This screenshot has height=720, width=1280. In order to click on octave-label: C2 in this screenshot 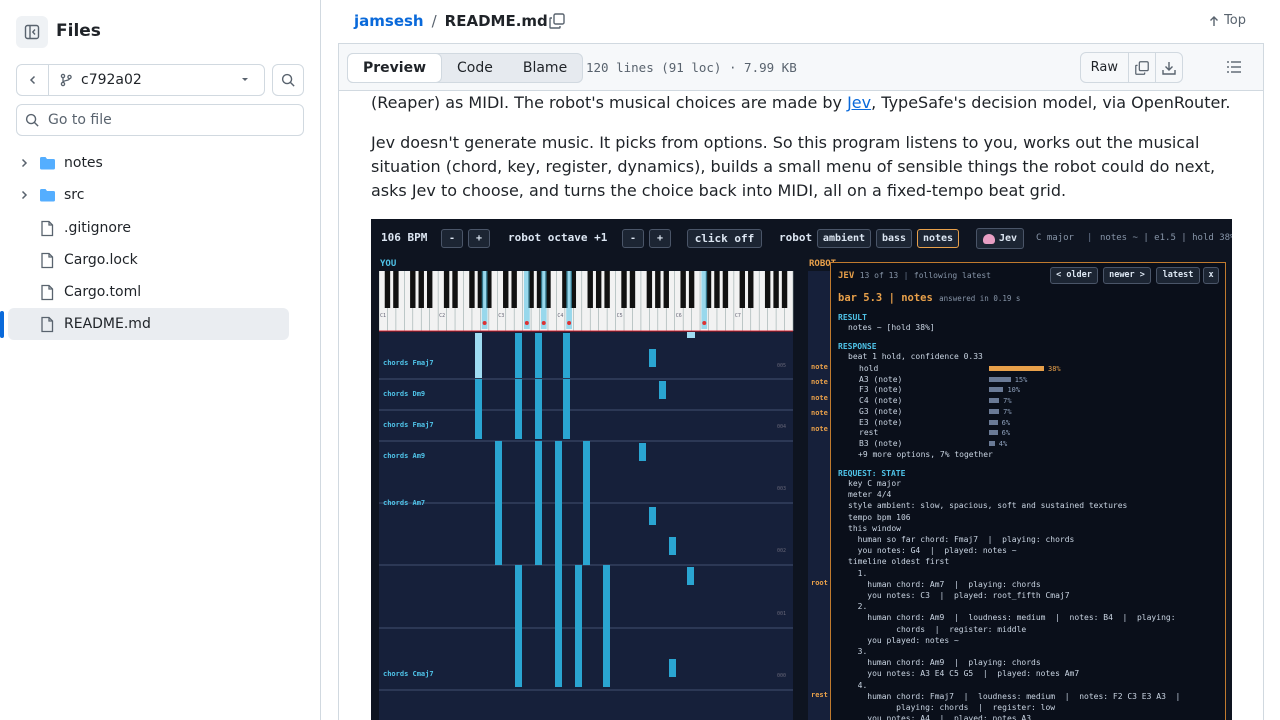, I will do `click(442, 316)`.